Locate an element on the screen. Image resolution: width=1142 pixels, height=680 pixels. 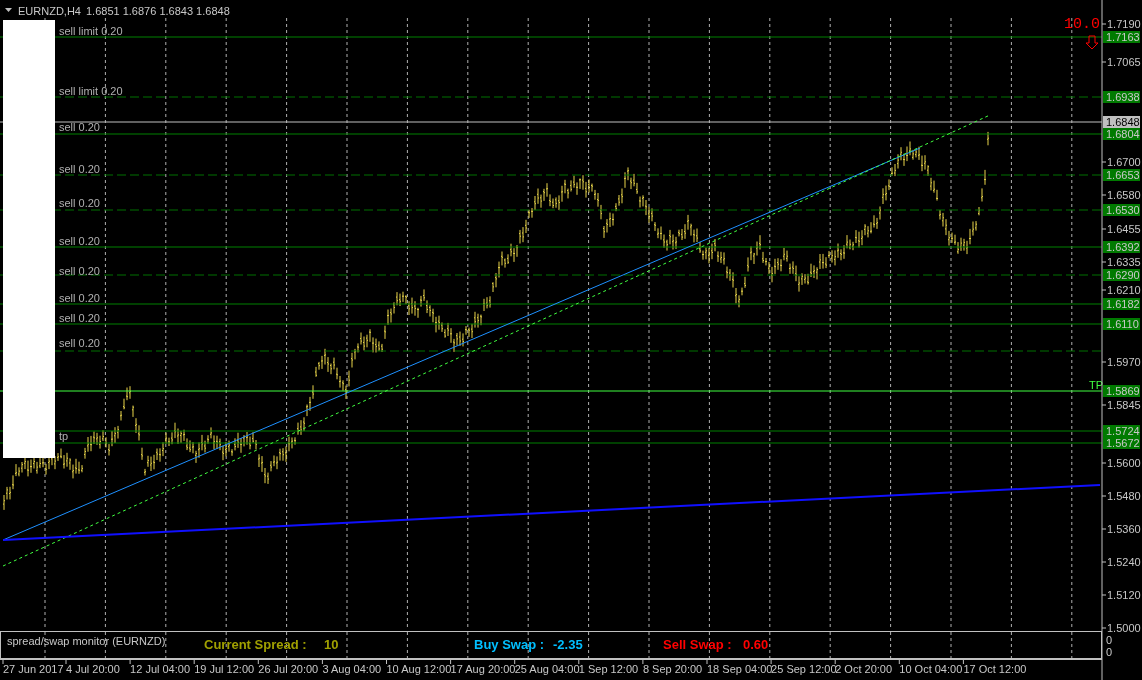
time-axis-label: 1 Sep 12:00 is located at coordinates (608, 669).